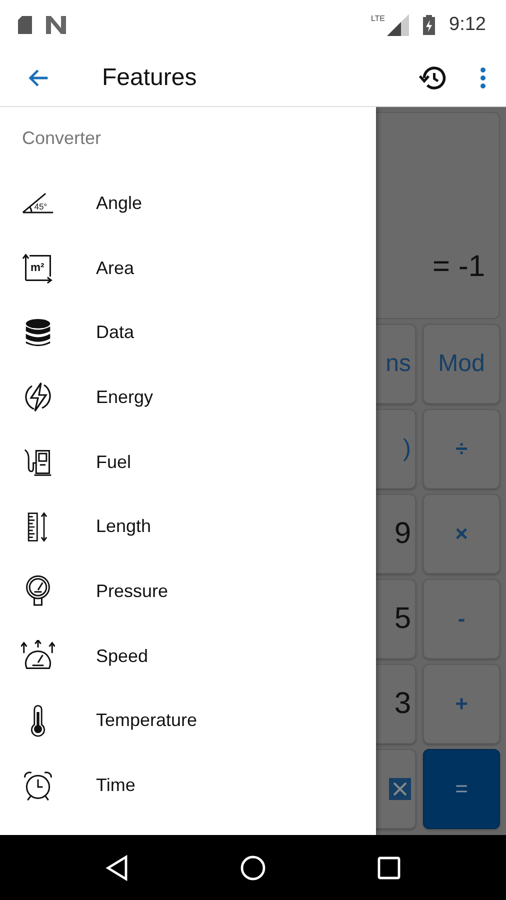 The image size is (506, 900). What do you see at coordinates (38, 332) in the screenshot?
I see `data-icon` at bounding box center [38, 332].